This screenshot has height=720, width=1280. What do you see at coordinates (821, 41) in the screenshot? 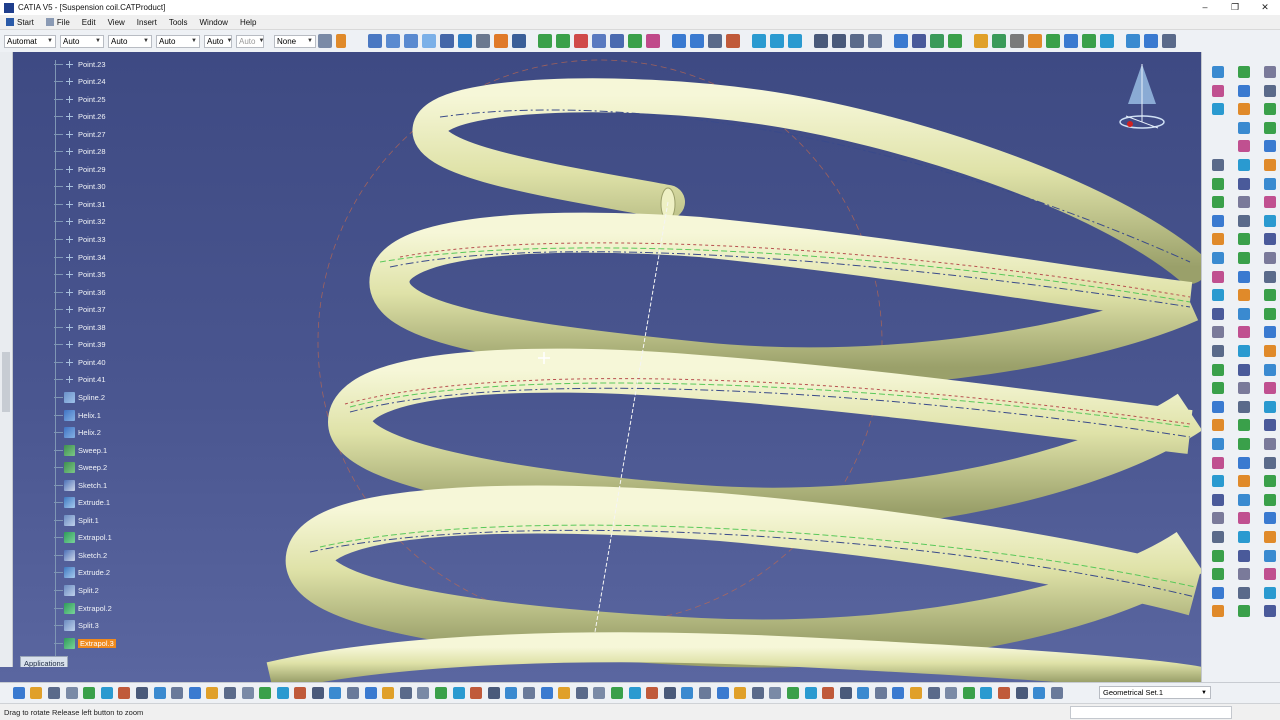
I see `grid-icon` at bounding box center [821, 41].